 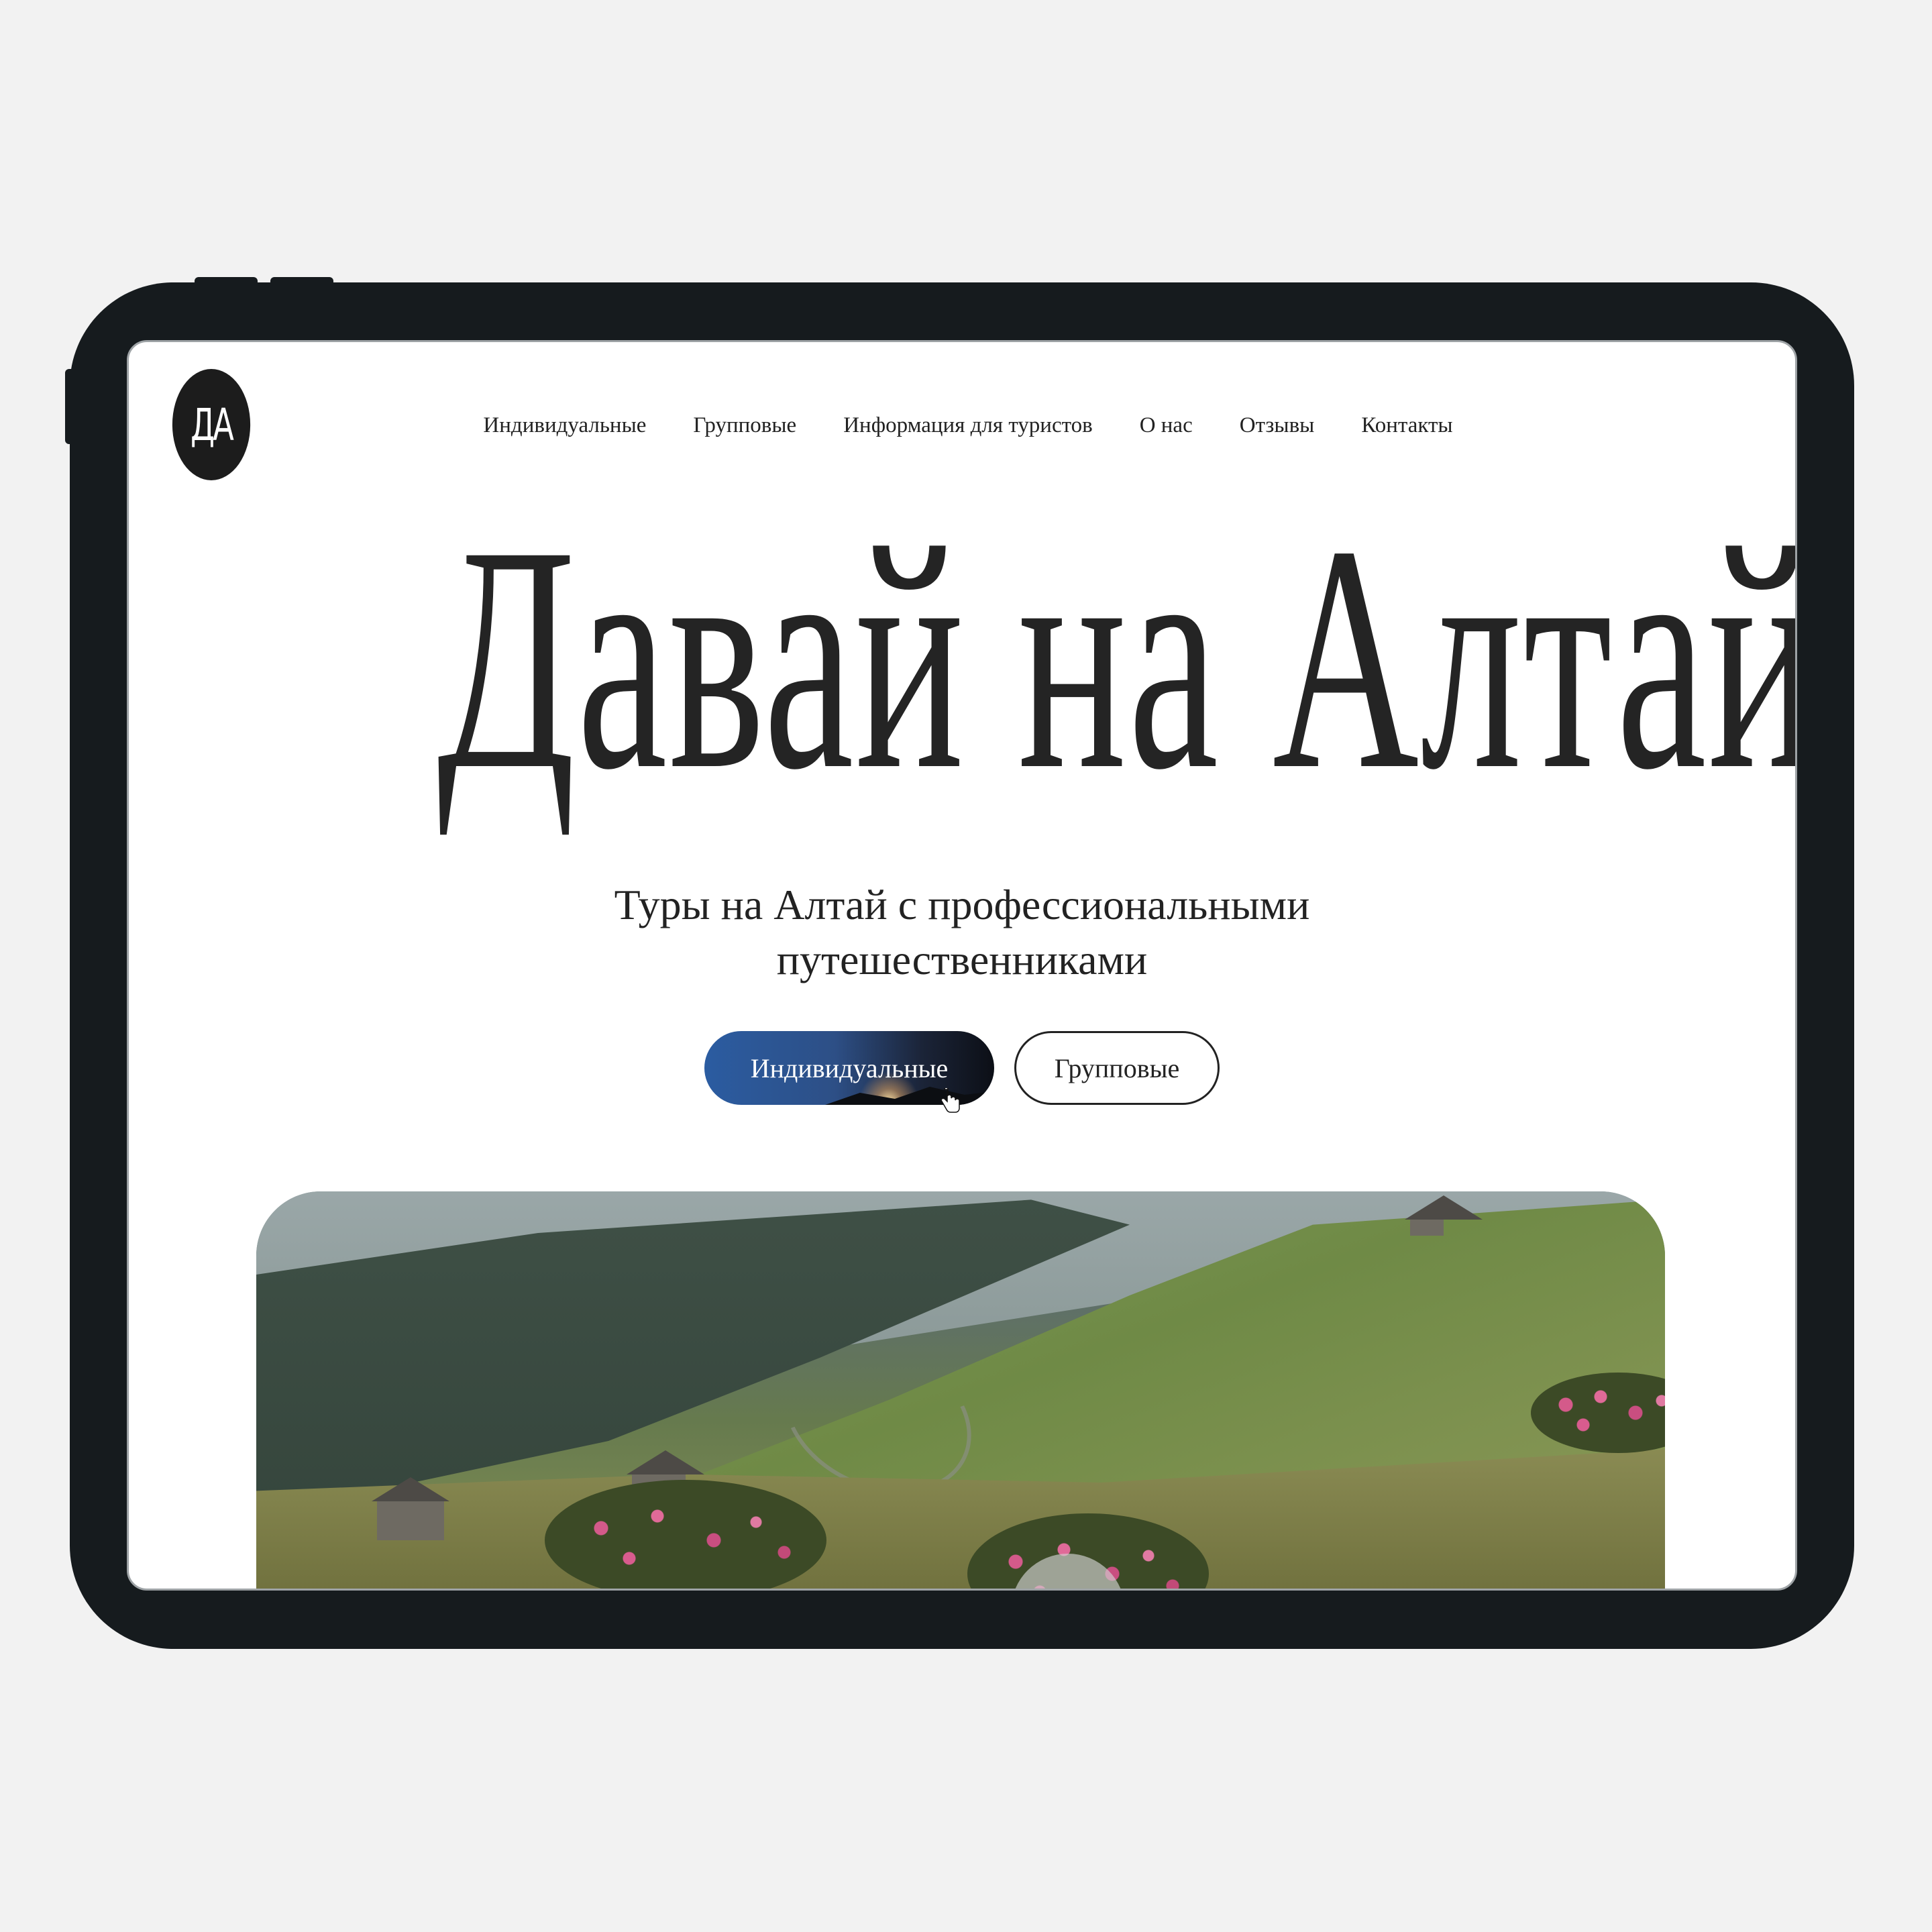 What do you see at coordinates (849, 1068) in the screenshot?
I see `individual-tours-button-label: Индивидуальные` at bounding box center [849, 1068].